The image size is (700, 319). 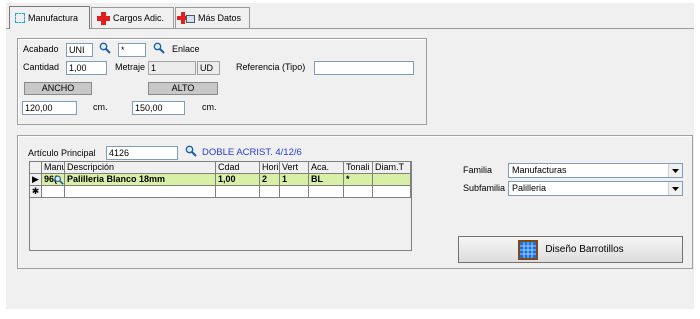 What do you see at coordinates (252, 152) in the screenshot?
I see `article-description: DOBLE ACRIST. 4/12/6` at bounding box center [252, 152].